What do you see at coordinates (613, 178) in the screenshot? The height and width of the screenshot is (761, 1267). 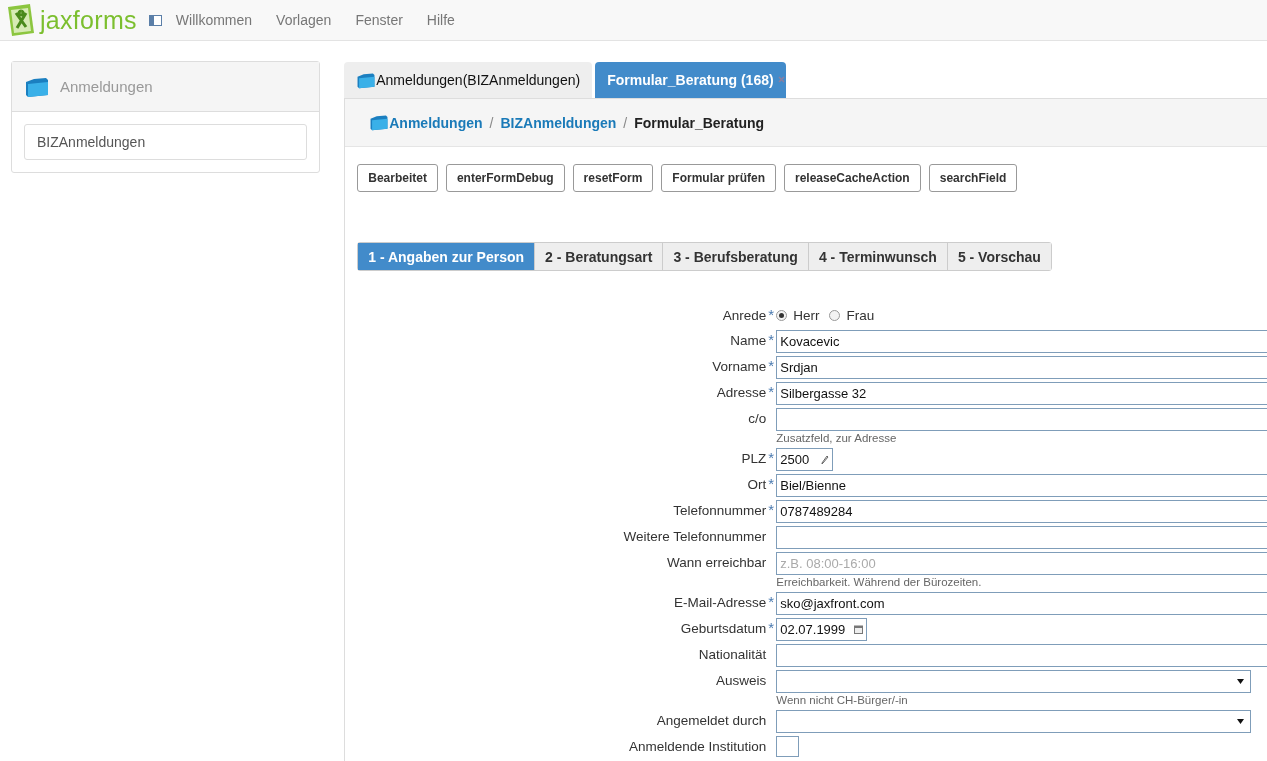 I see `action-button: resetForm` at bounding box center [613, 178].